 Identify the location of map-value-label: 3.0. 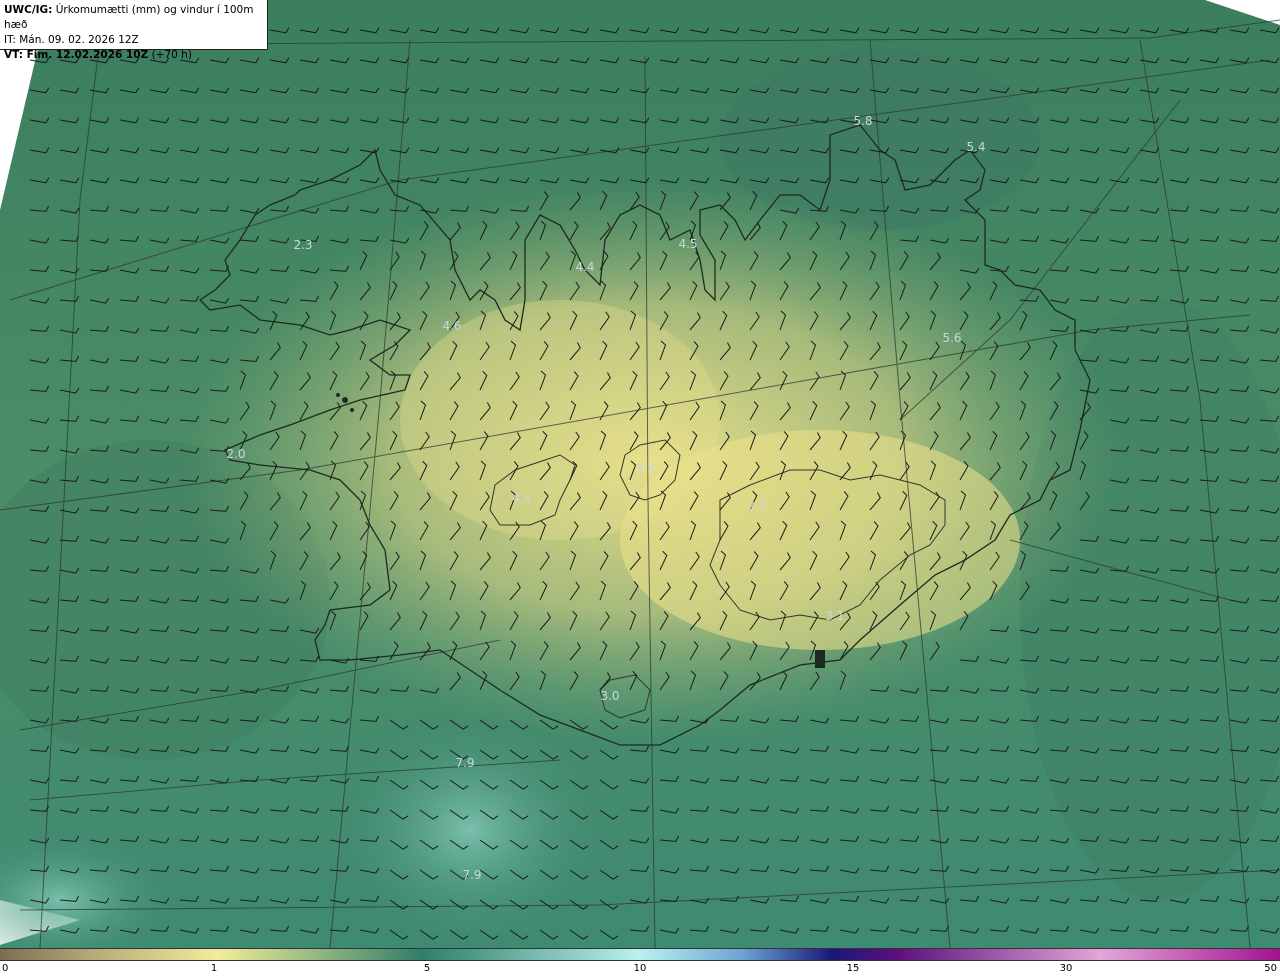
(609, 696).